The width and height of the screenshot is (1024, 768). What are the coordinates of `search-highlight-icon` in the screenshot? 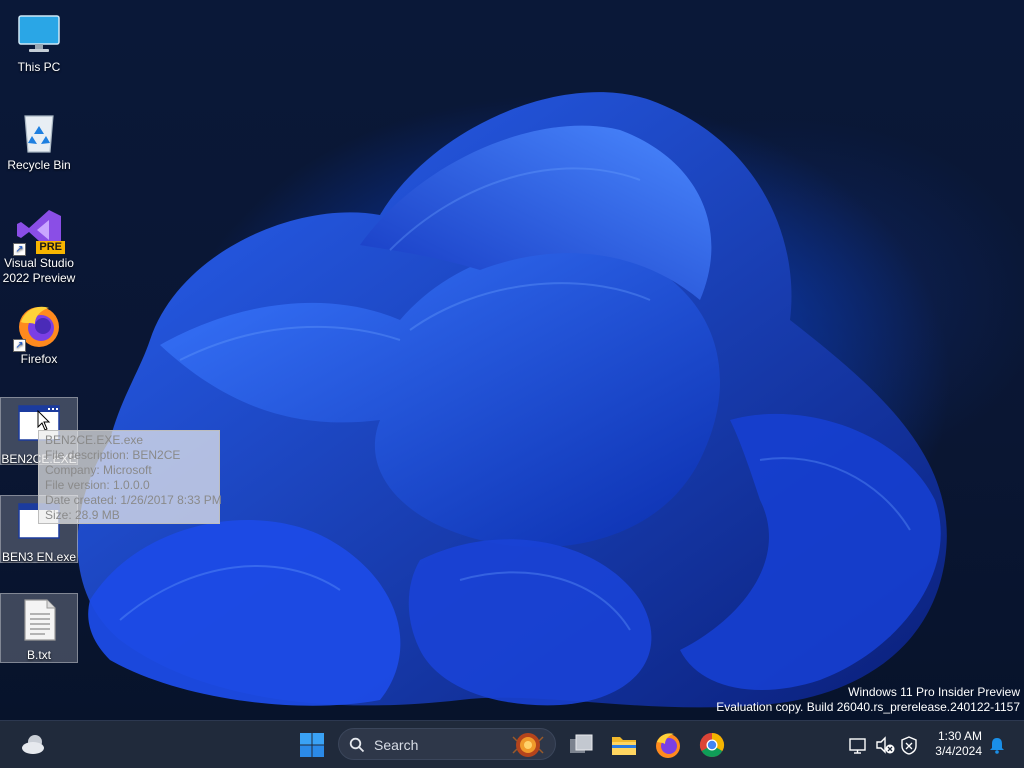 It's located at (528, 745).